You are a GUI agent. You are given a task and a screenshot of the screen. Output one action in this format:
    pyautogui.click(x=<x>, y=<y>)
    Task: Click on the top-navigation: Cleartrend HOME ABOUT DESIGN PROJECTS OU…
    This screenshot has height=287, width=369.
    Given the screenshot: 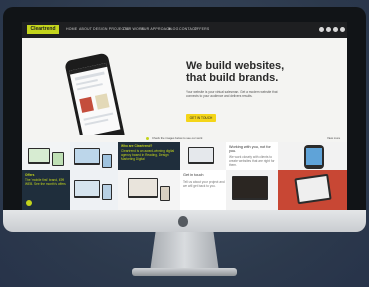 What is the action you would take?
    pyautogui.click(x=184, y=30)
    